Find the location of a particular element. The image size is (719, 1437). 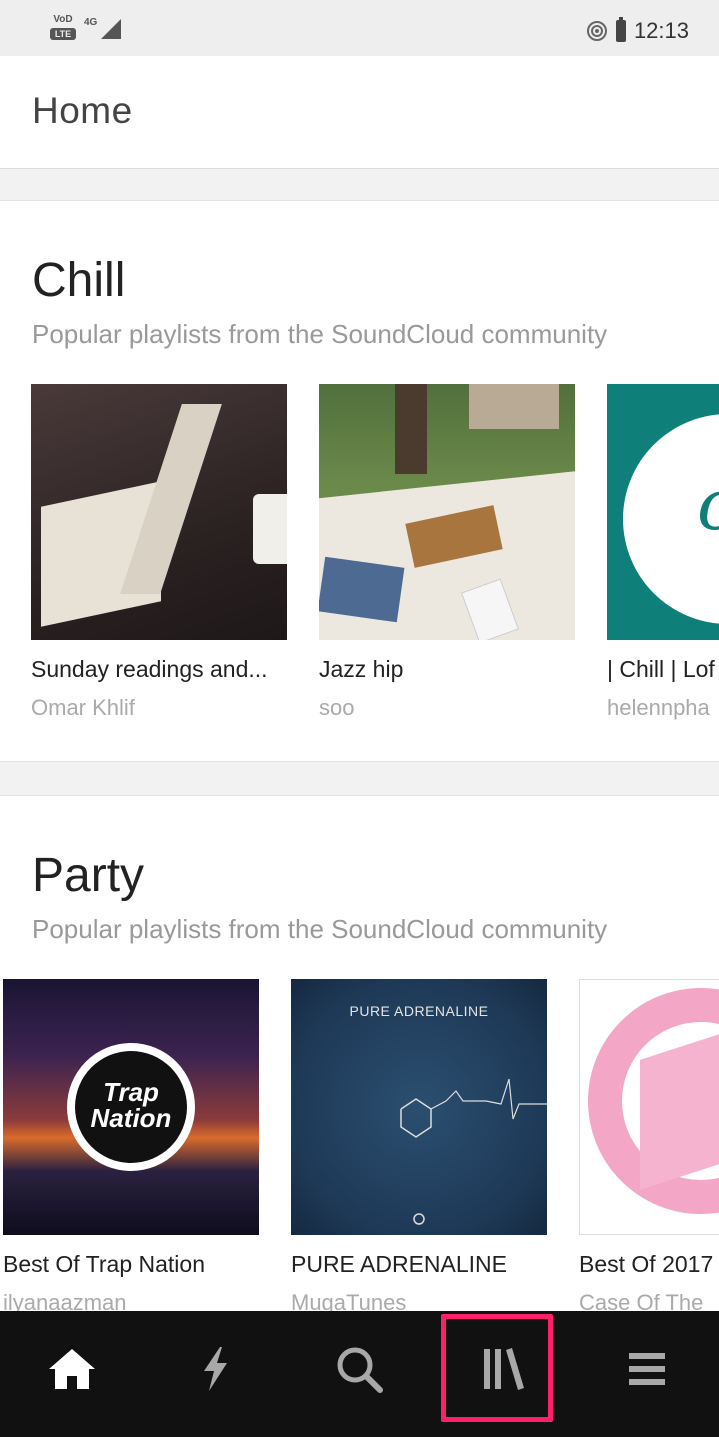

playlist-title: | Chill | Lof is located at coordinates (663, 669).